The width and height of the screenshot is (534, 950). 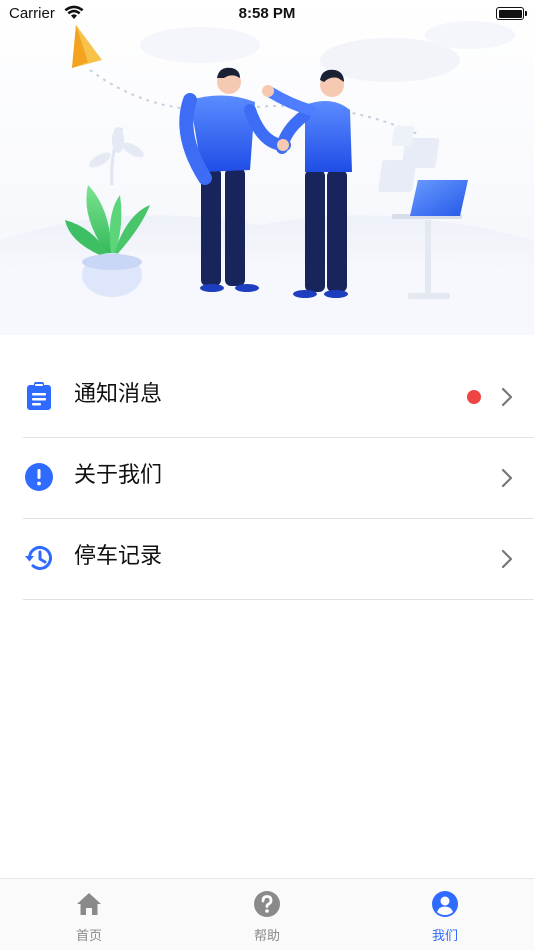 I want to click on divider, so click(x=278, y=599).